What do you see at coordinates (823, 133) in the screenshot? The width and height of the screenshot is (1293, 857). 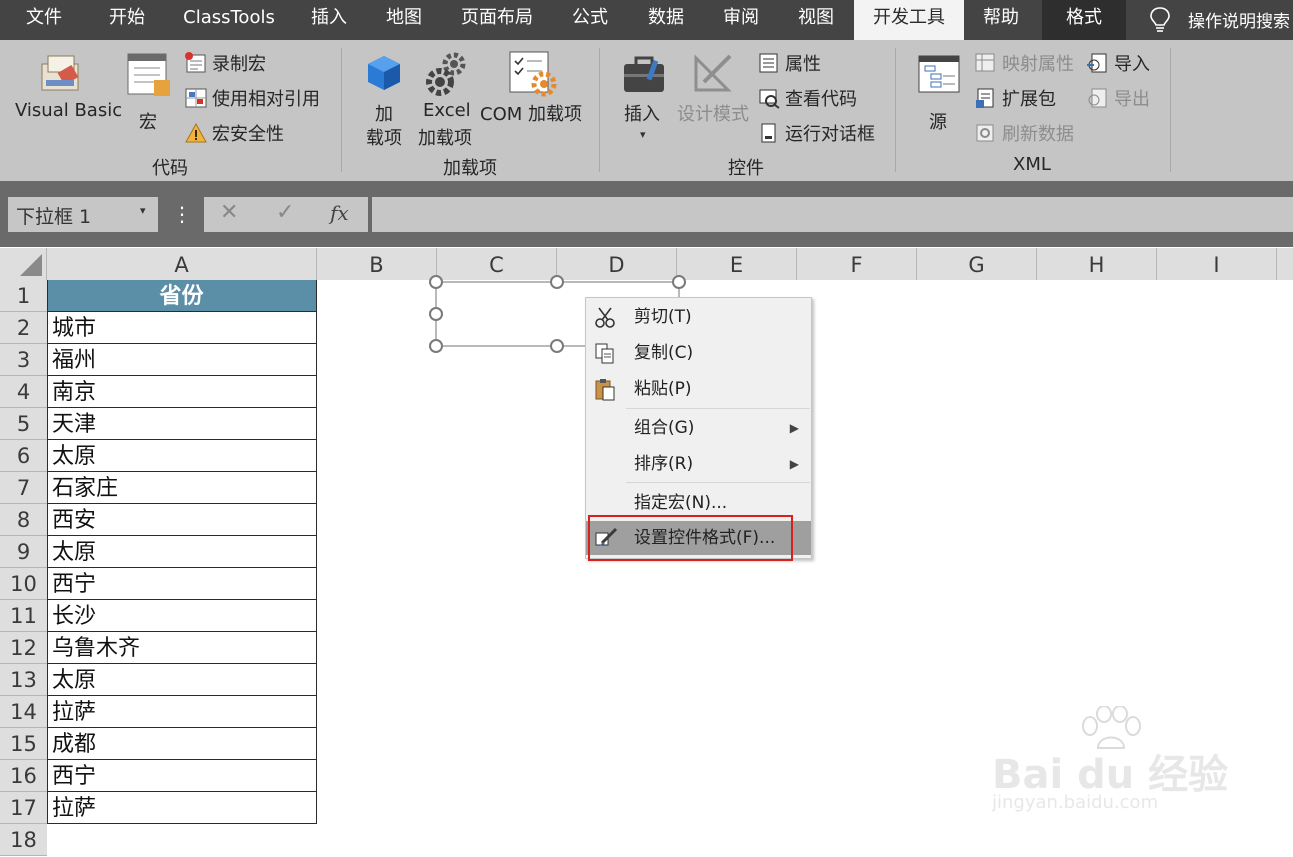 I see `run-dialog-button: 运行对话框` at bounding box center [823, 133].